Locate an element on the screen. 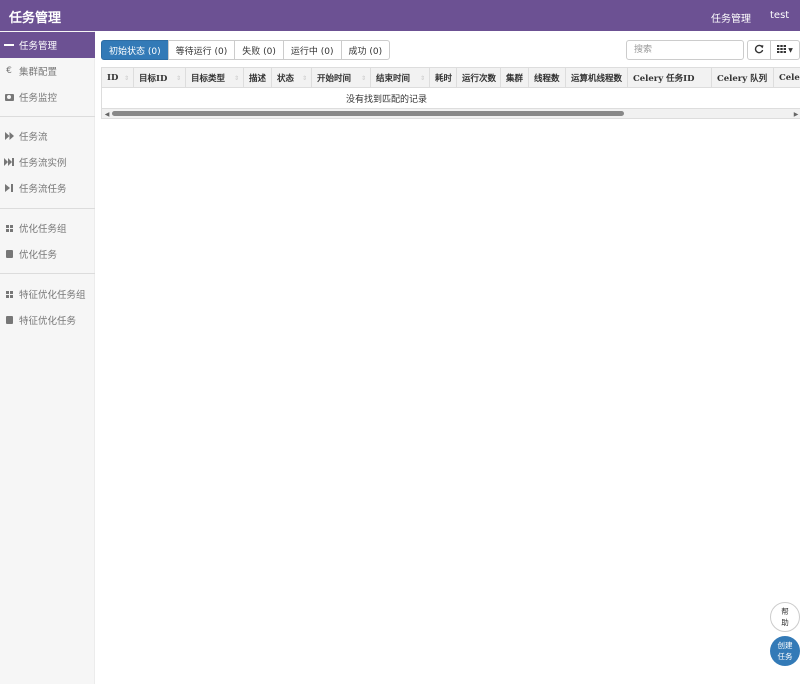  column-header-compute-threads: 运算机线程数 is located at coordinates (597, 78).